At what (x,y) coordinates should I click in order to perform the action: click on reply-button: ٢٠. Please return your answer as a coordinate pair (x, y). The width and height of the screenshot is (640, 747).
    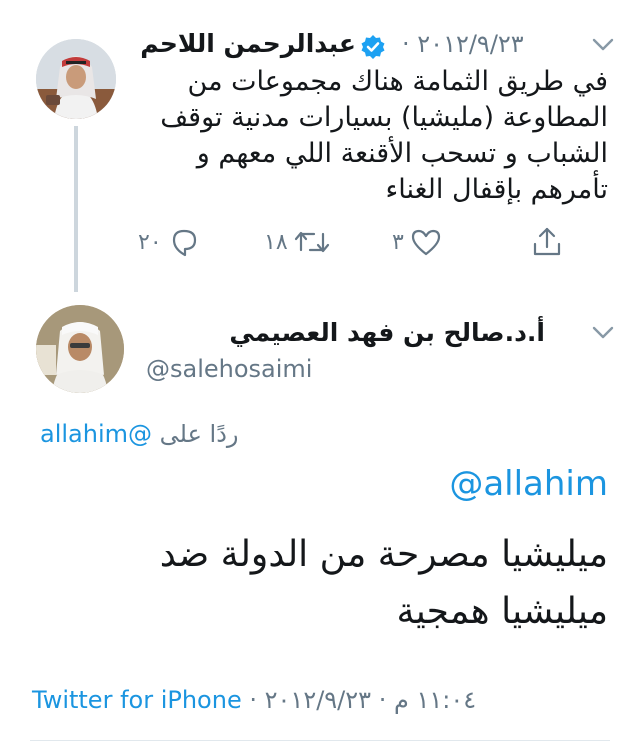
    Looking at the image, I should click on (169, 242).